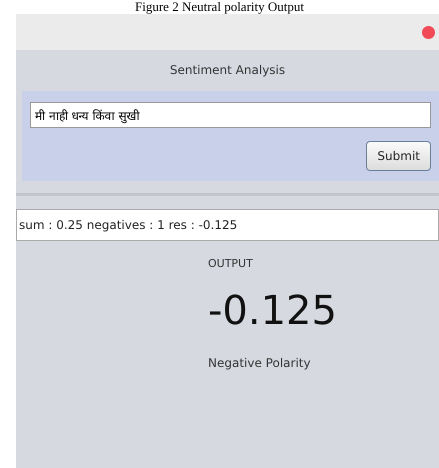 Image resolution: width=439 pixels, height=468 pixels. What do you see at coordinates (227, 70) in the screenshot?
I see `window-title: Sentiment Analysis` at bounding box center [227, 70].